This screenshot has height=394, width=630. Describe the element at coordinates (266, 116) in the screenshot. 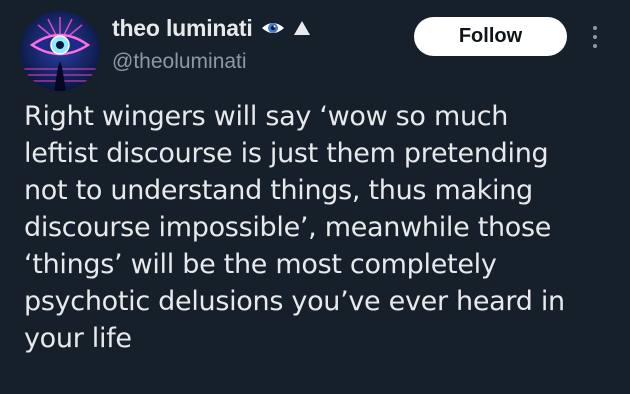

I see `tweet-text-line: Right wingers will say ‘wow so much` at that location.